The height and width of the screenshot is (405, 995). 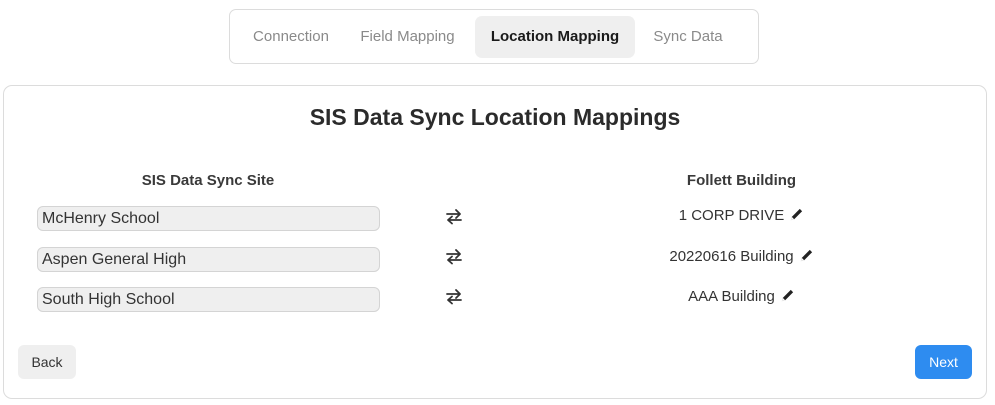 I want to click on building-cell-2: 20220616 Building, so click(x=741, y=256).